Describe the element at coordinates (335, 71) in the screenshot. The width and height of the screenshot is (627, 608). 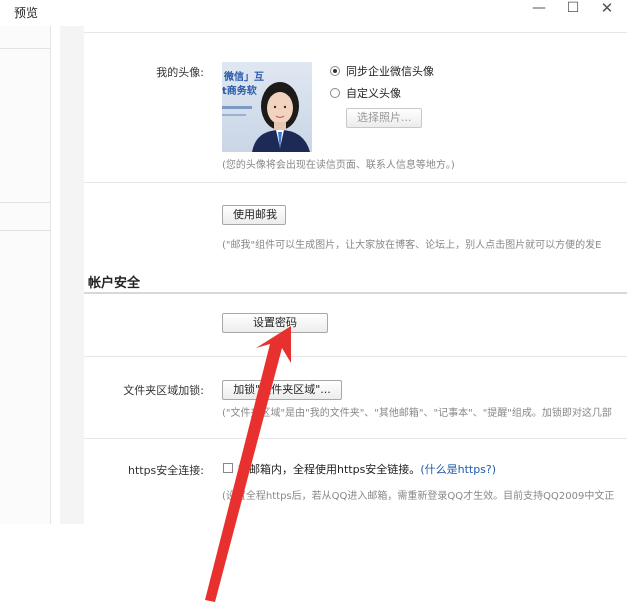
I see `radio-sync-avatar` at that location.